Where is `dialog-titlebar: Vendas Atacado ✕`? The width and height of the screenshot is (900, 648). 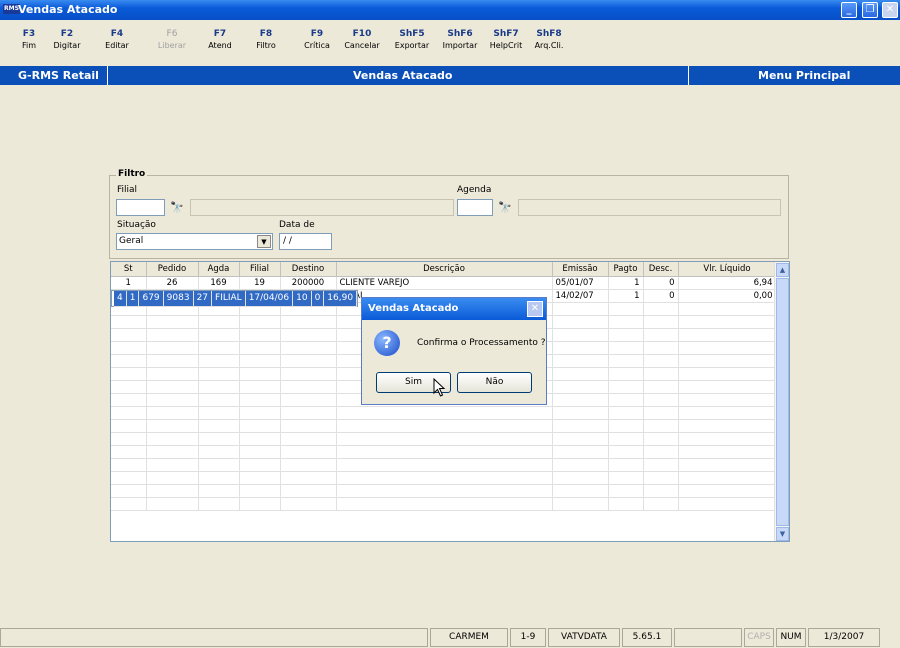 dialog-titlebar: Vendas Atacado ✕ is located at coordinates (454, 309).